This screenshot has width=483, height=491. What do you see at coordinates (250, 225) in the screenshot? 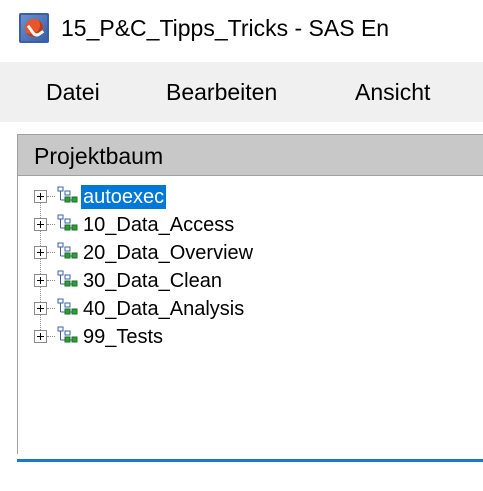
I see `tree-node-10-data-access: 10_Data_Access` at bounding box center [250, 225].